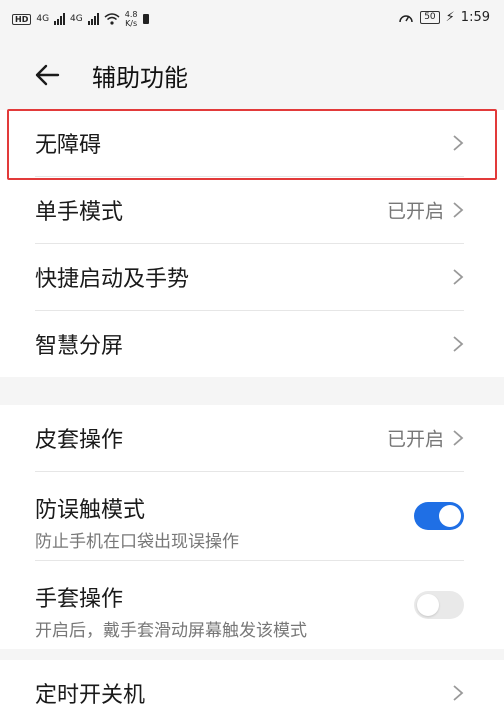 This screenshot has width=504, height=711. Describe the element at coordinates (249, 605) in the screenshot. I see `row-glove-mode: 手套操作 开启后，戴手套滑动屏幕触发该模式` at that location.